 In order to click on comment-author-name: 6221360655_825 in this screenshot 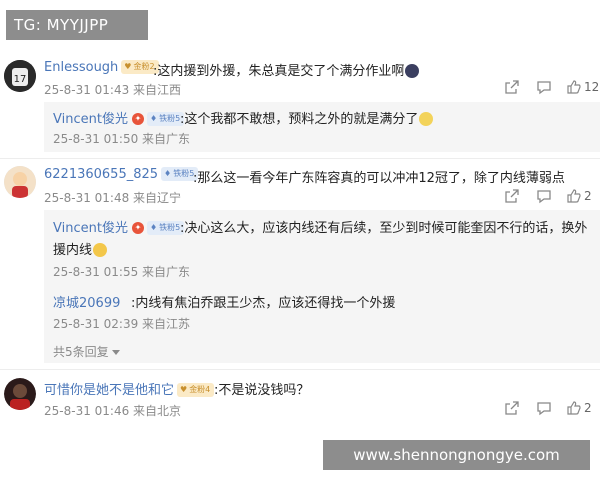, I will do `click(101, 174)`.